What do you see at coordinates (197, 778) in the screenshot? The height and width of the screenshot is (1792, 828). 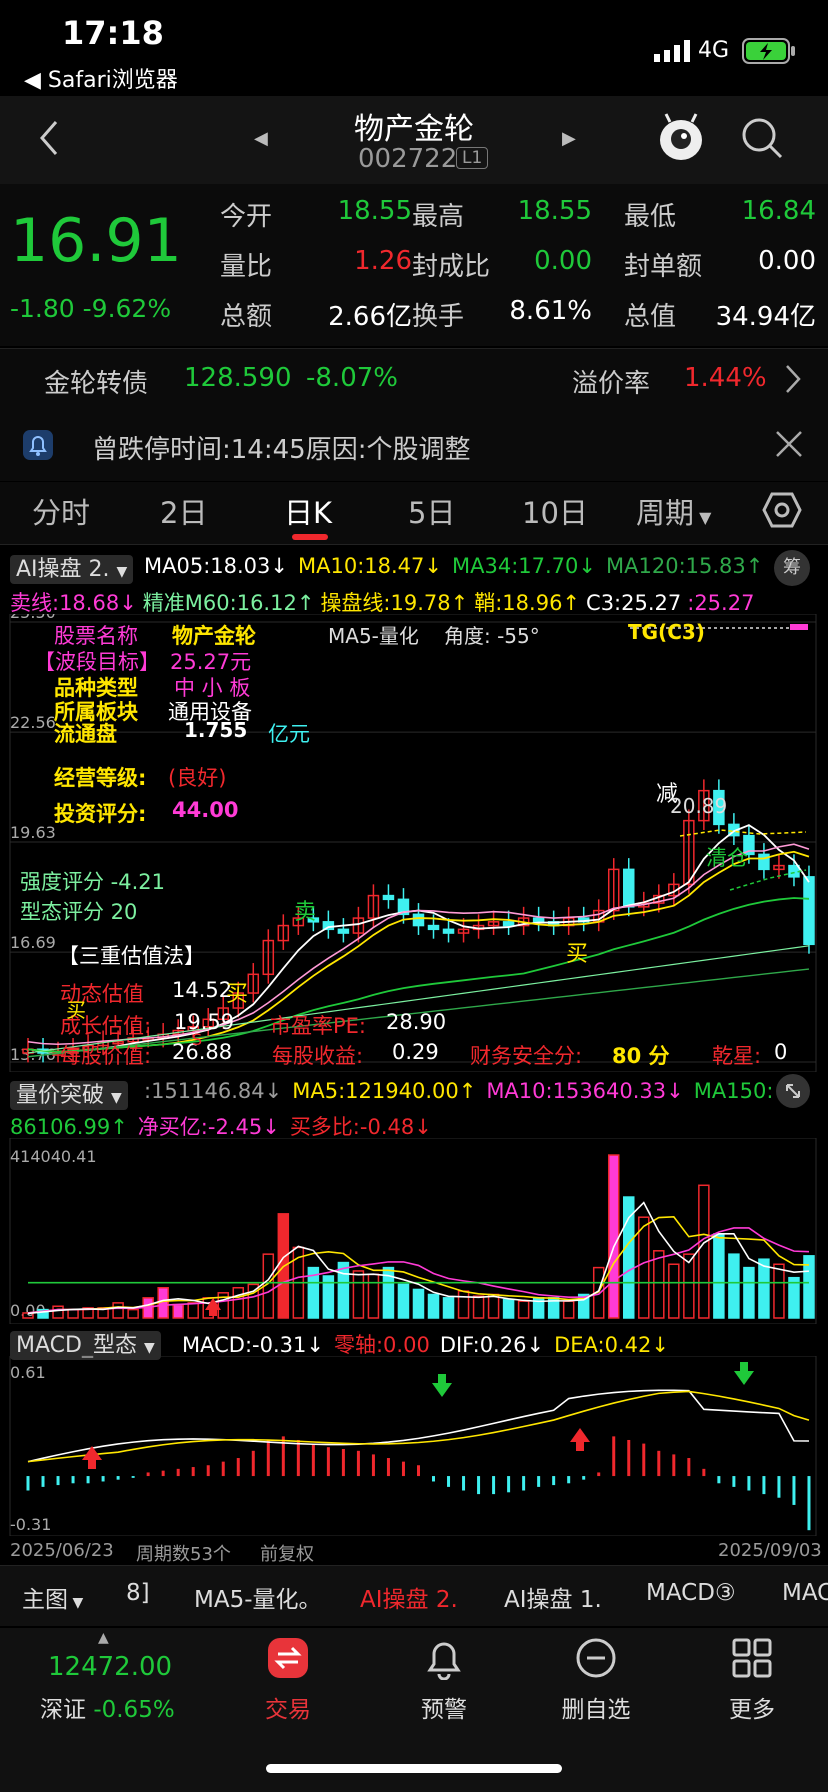 I see `grade-value: (良好)` at bounding box center [197, 778].